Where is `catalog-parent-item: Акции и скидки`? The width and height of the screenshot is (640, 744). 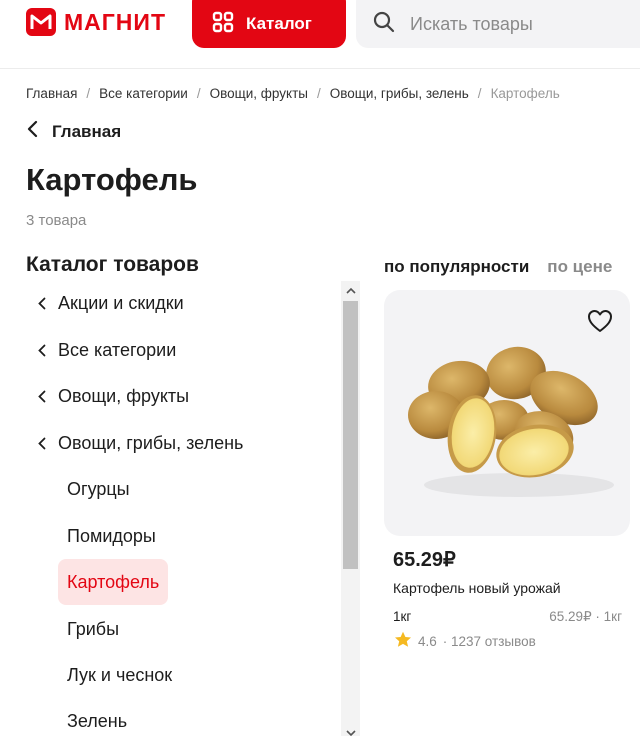 catalog-parent-item: Акции и скидки is located at coordinates (105, 303).